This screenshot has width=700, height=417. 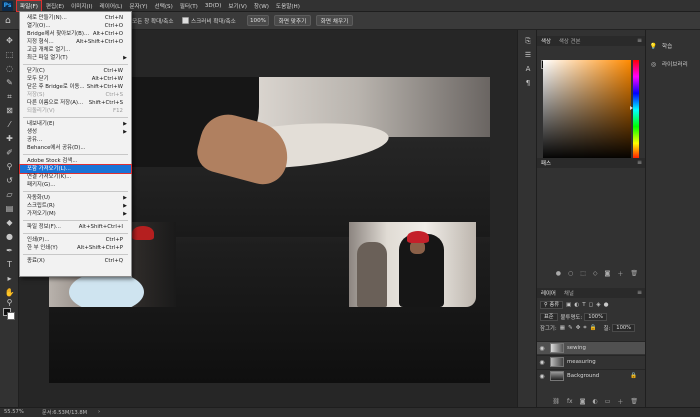 I want to click on menu-item-open-as: 지정 형식... Alt+Shift+Ctrl+O, so click(x=75, y=42).